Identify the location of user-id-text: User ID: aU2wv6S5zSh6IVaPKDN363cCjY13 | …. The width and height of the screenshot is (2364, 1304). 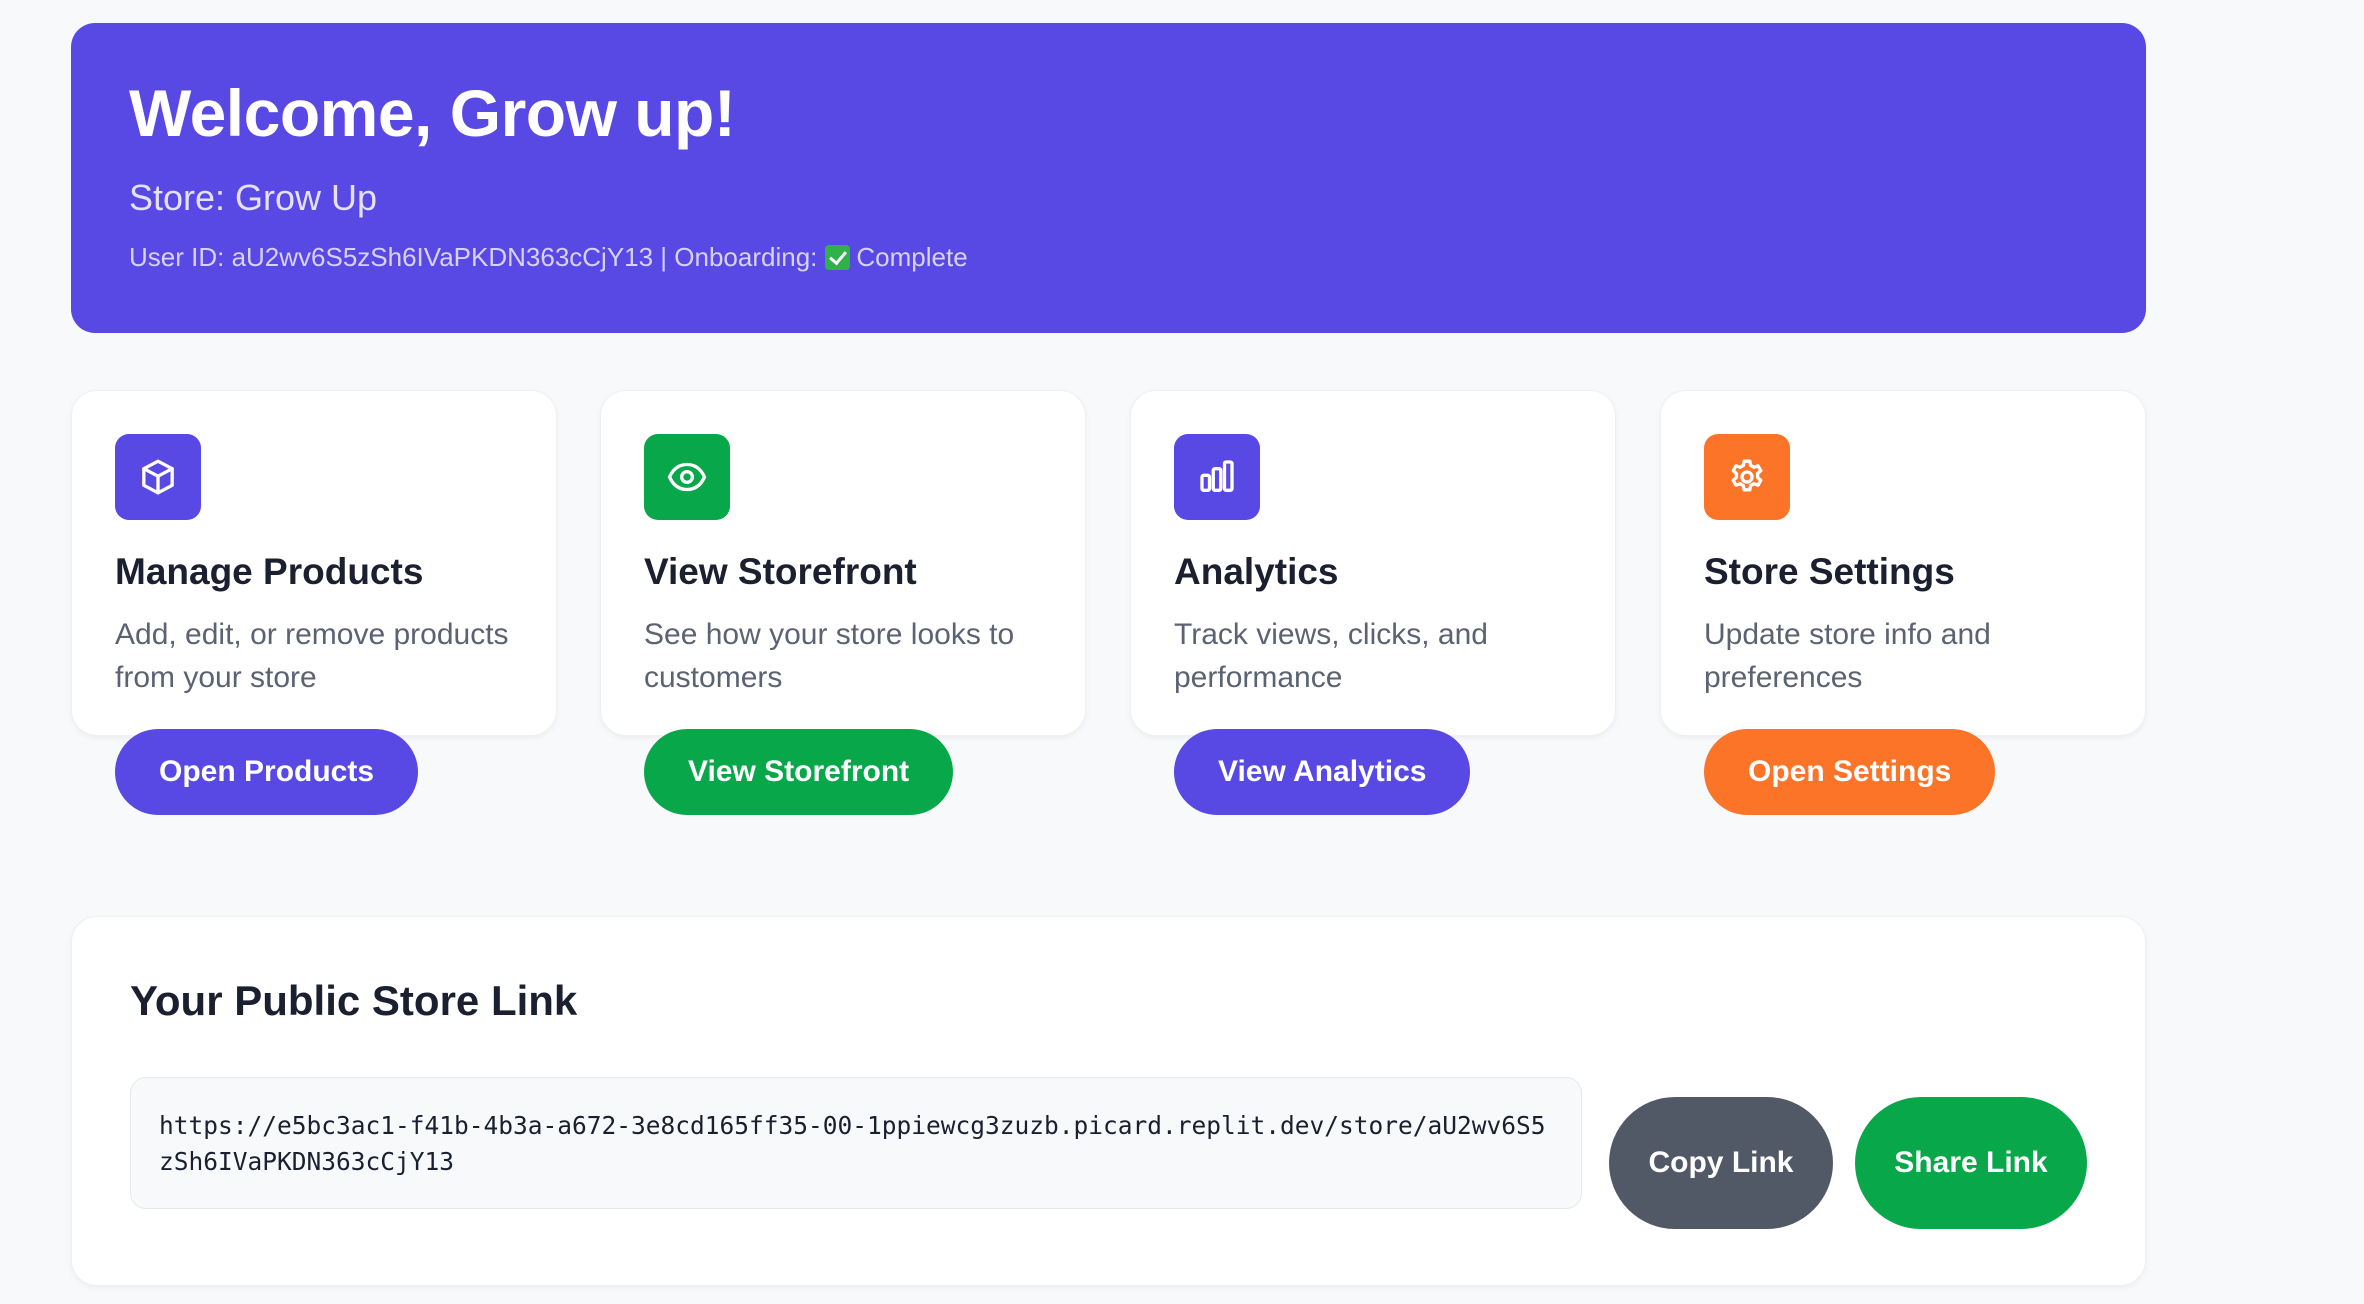
(473, 257).